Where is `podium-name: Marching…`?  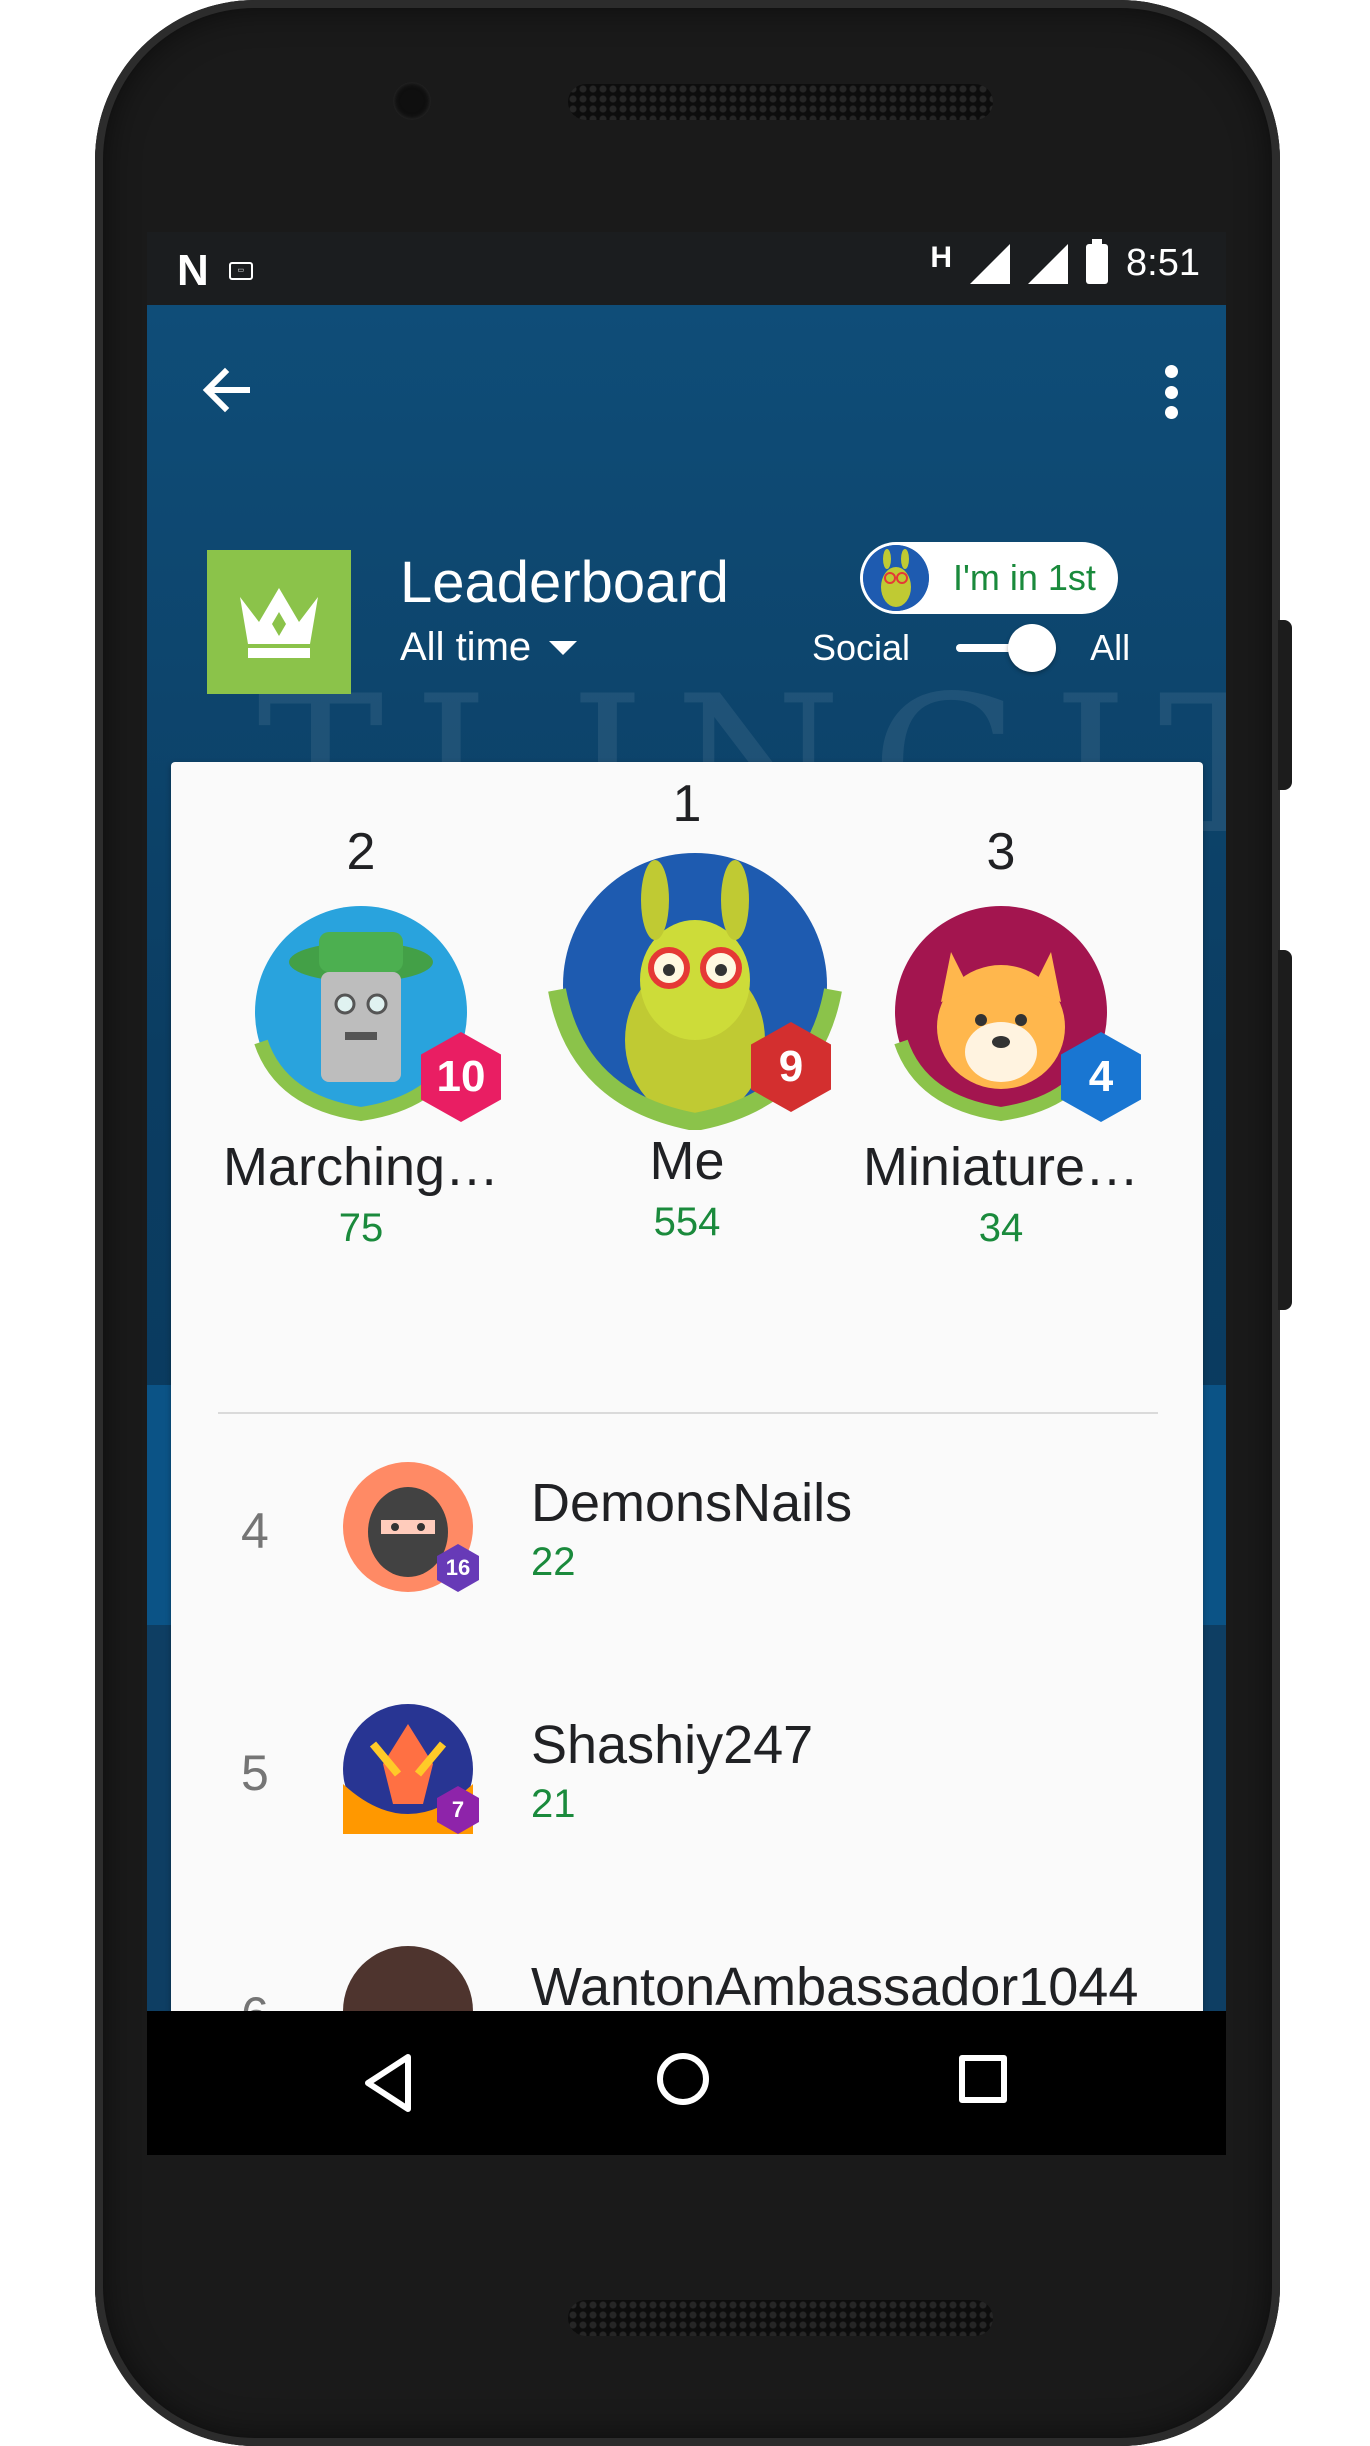
podium-name: Marching… is located at coordinates (361, 1167).